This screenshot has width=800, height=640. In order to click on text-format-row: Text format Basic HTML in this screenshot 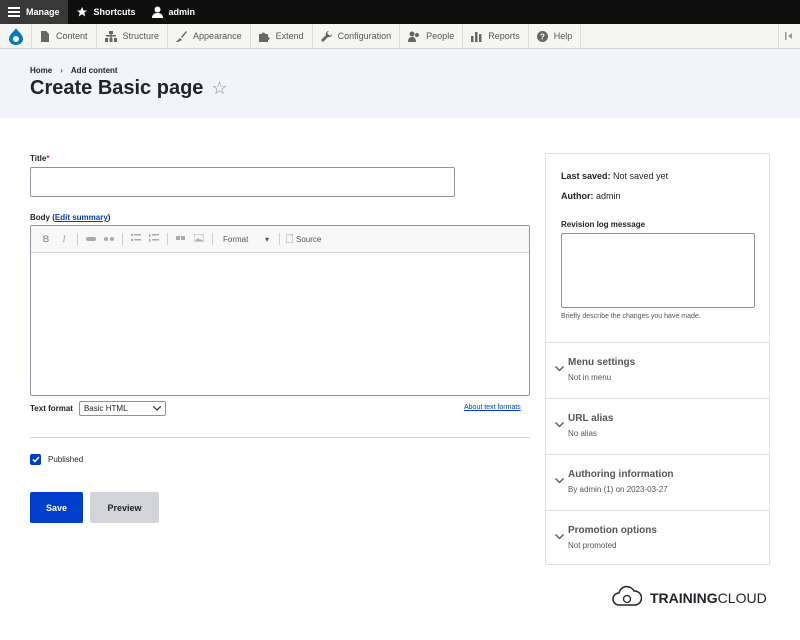, I will do `click(98, 408)`.